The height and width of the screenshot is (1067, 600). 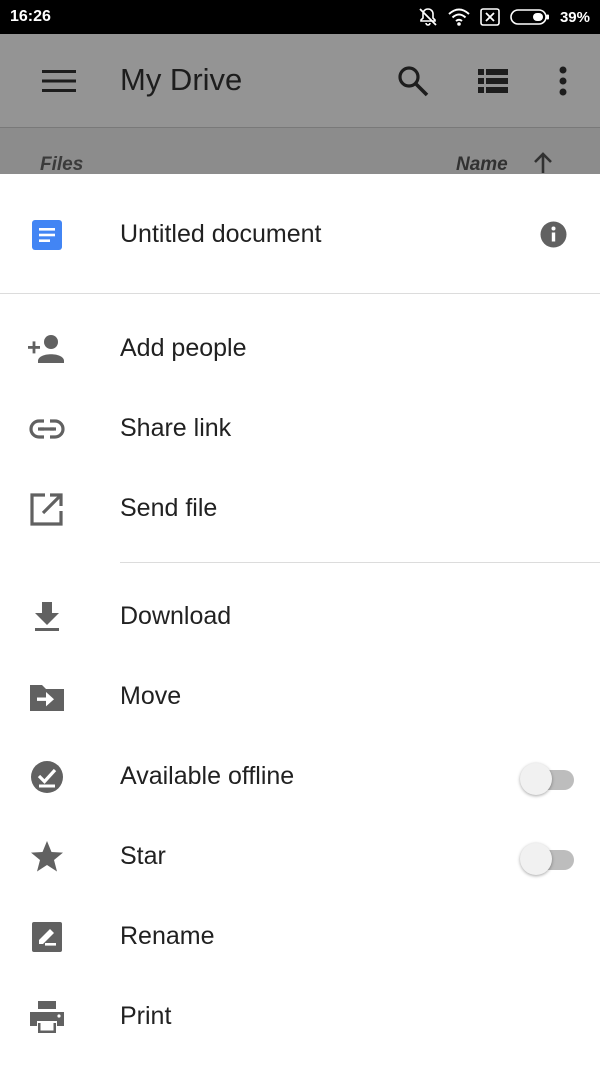 What do you see at coordinates (183, 348) in the screenshot?
I see `menu-item-label: Add people` at bounding box center [183, 348].